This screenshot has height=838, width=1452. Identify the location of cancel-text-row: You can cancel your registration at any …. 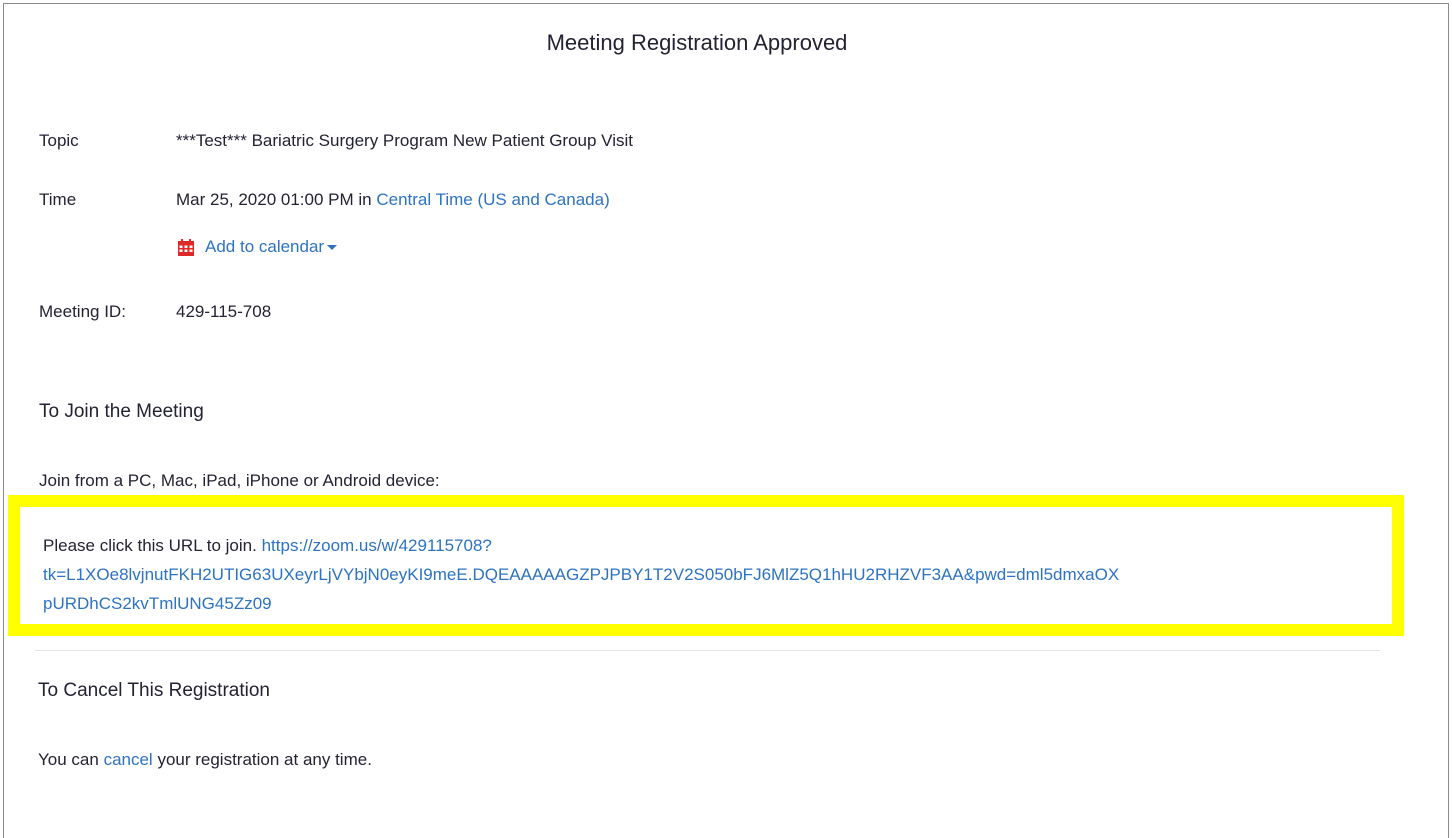
(205, 760).